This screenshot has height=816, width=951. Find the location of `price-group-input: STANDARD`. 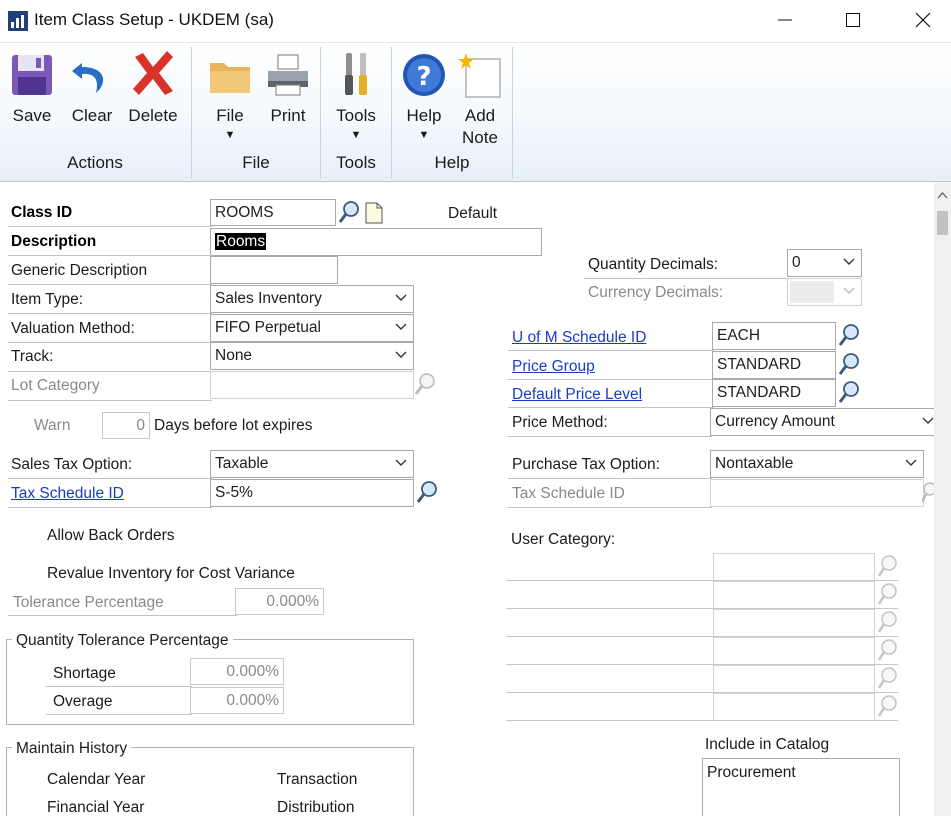

price-group-input: STANDARD is located at coordinates (774, 365).